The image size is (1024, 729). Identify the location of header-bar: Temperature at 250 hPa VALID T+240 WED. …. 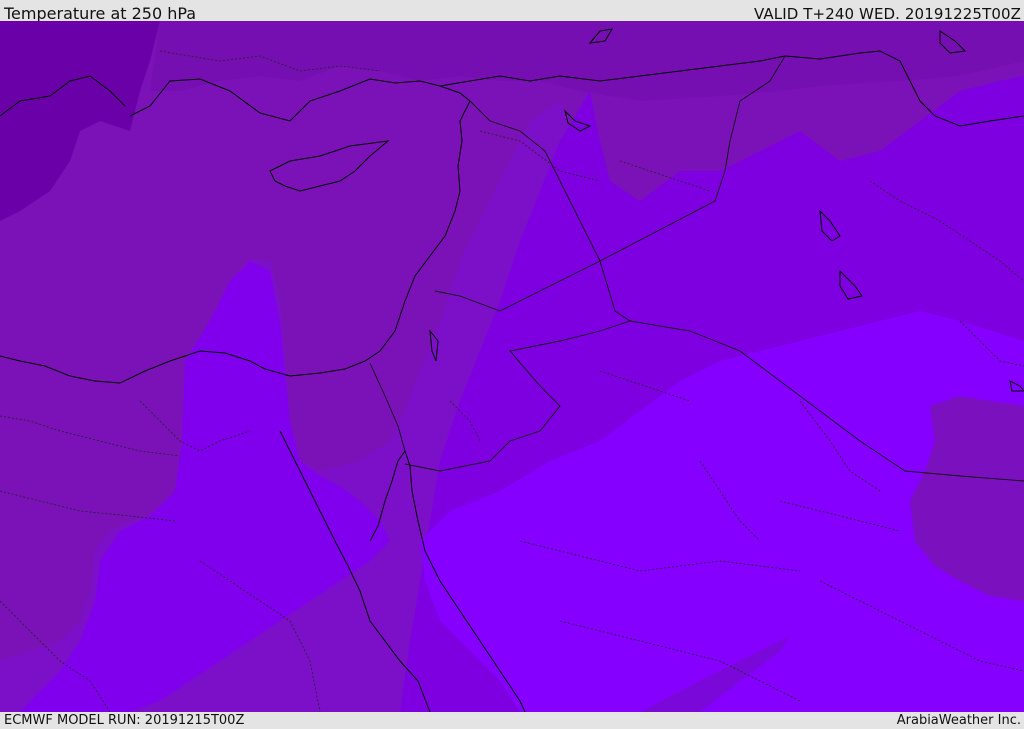
(512, 11).